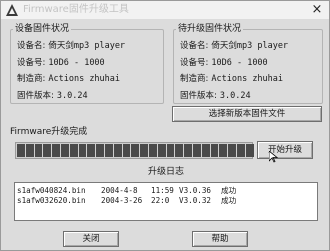 Image resolution: width=330 pixels, height=251 pixels. I want to click on upgrade-firmware-panel-title: 待升级固件状况, so click(210, 29).